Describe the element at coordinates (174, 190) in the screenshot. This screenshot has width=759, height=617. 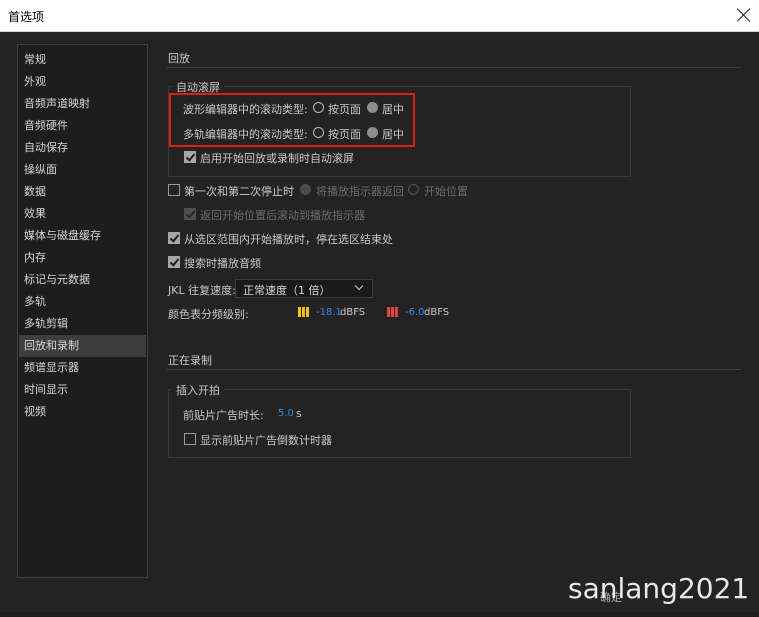
I see `stop-twice-checkbox` at that location.